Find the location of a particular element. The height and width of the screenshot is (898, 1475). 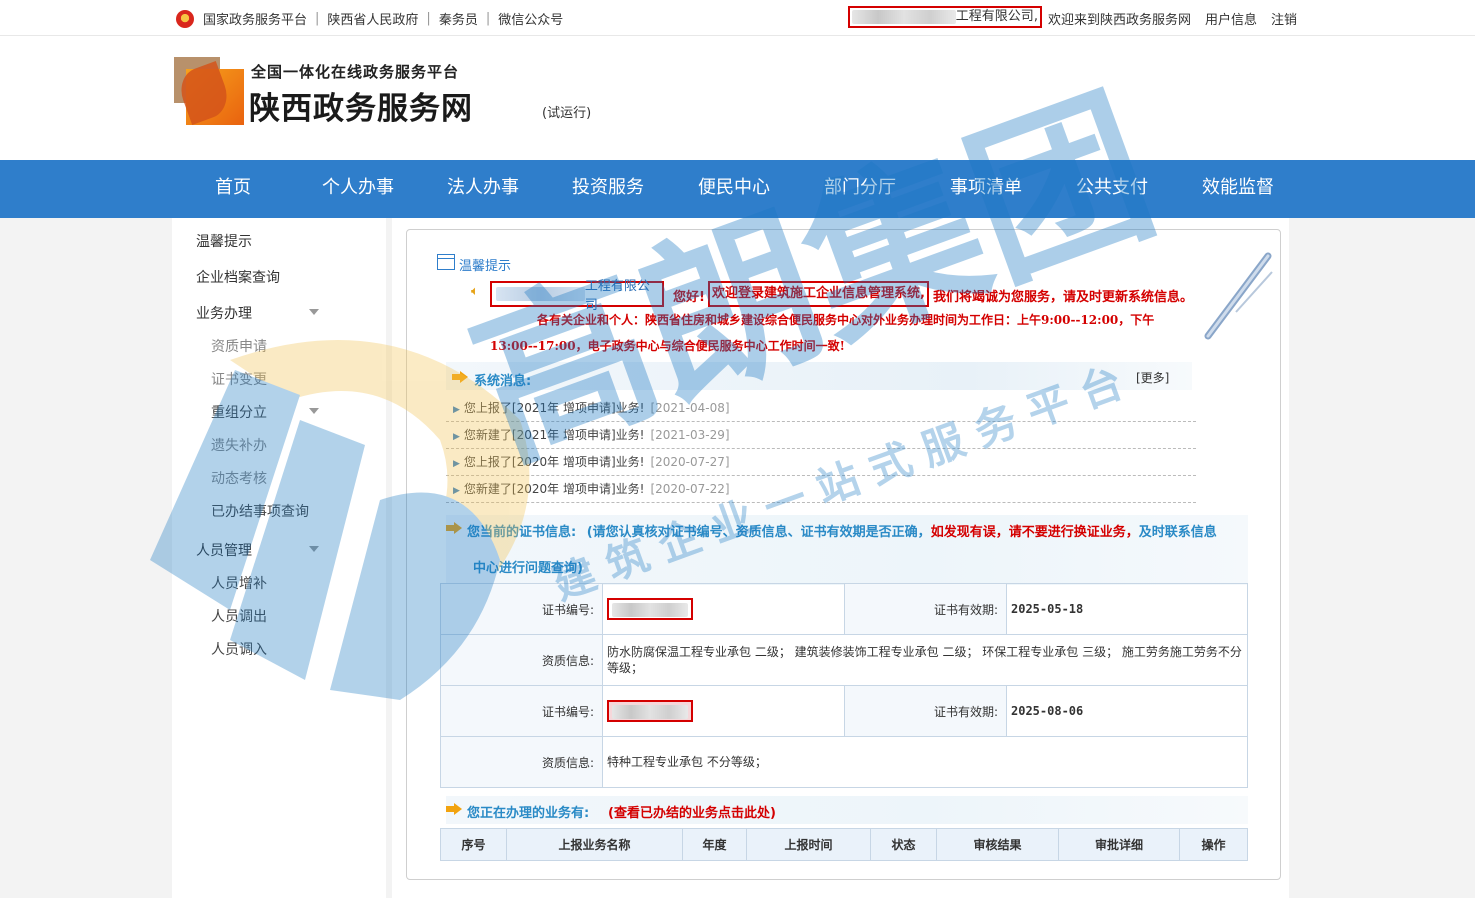

table-row: 证书编号: 证书有效期: 2025-05-18 is located at coordinates (844, 609).